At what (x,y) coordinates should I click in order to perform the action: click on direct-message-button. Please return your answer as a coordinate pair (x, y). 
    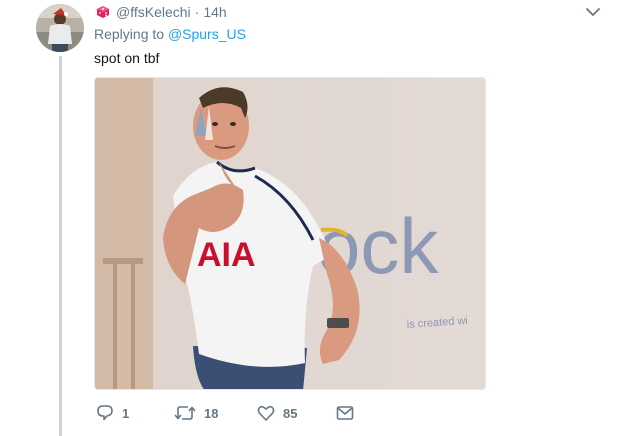
    Looking at the image, I should click on (345, 413).